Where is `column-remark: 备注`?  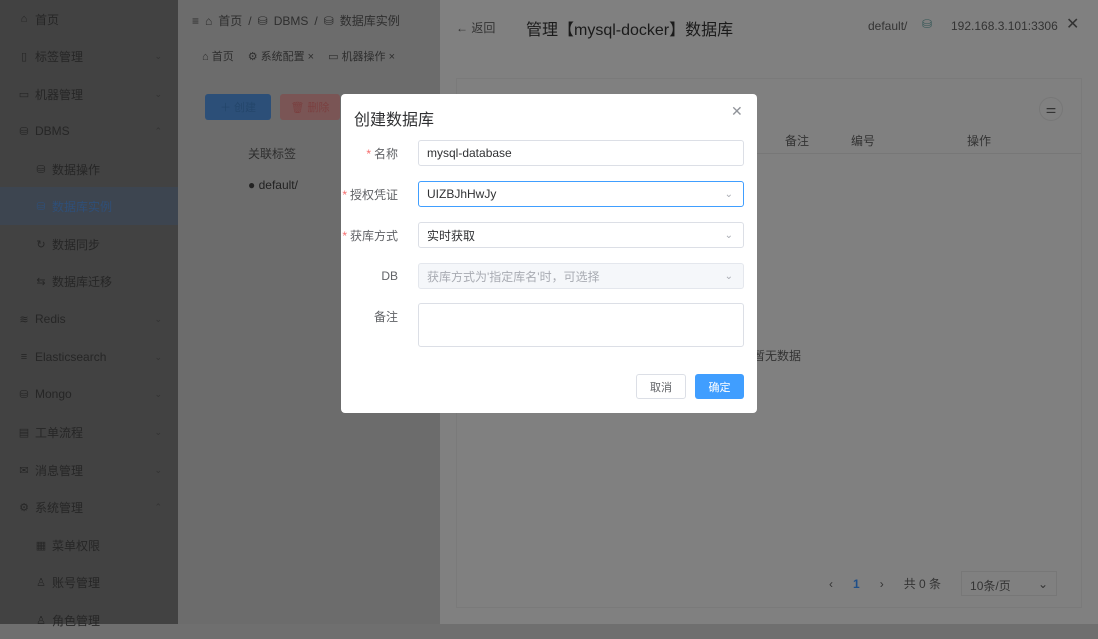 column-remark: 备注 is located at coordinates (797, 141).